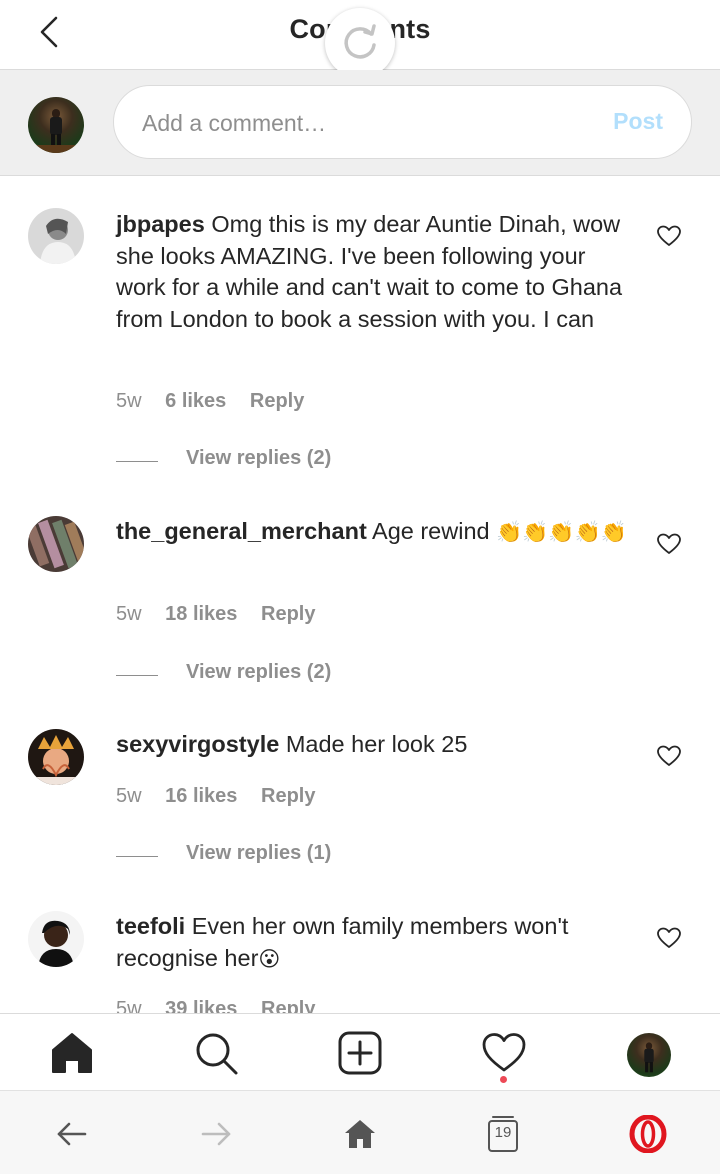 The width and height of the screenshot is (720, 1174). Describe the element at coordinates (201, 614) in the screenshot. I see `comment-likes: 18 likes` at that location.